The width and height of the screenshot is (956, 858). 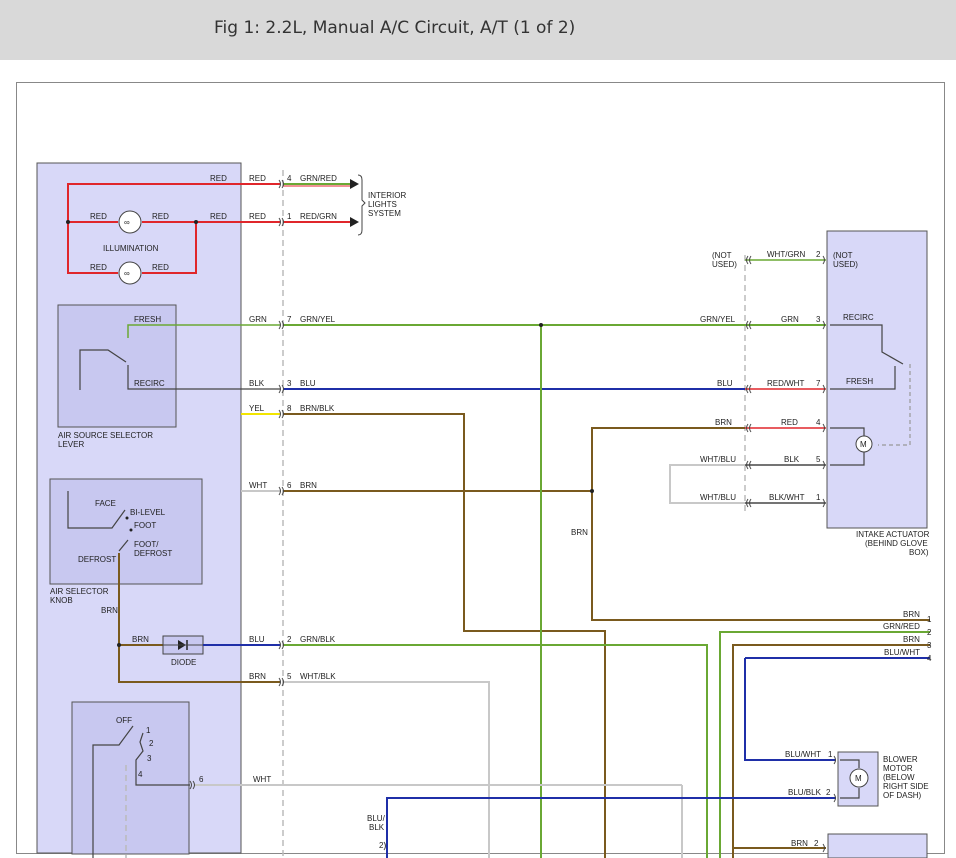 I want to click on pos-3-label: 3, so click(x=149, y=758).